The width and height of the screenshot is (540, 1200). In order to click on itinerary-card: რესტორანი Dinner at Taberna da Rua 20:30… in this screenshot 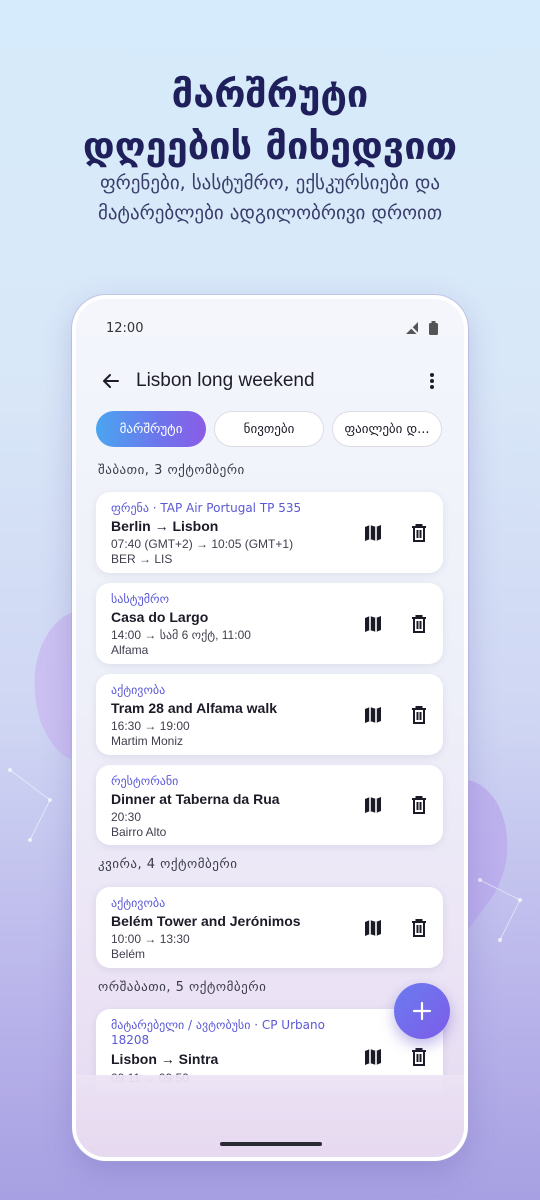, I will do `click(269, 805)`.